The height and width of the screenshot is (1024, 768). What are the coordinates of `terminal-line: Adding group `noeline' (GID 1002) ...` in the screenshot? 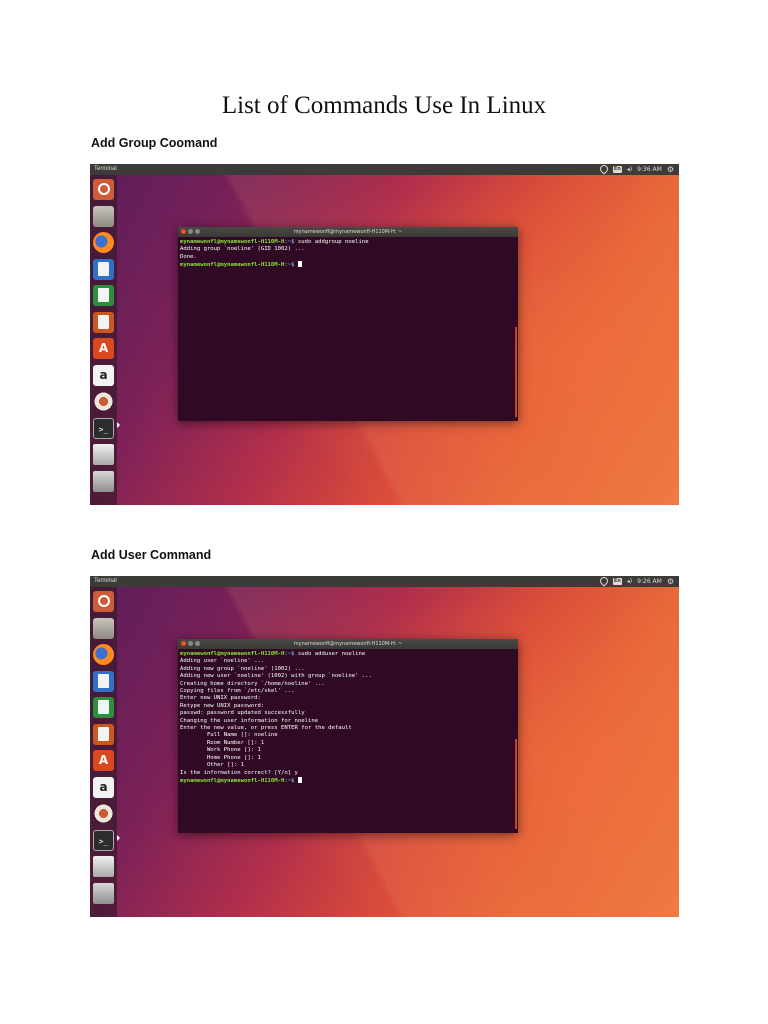 It's located at (348, 249).